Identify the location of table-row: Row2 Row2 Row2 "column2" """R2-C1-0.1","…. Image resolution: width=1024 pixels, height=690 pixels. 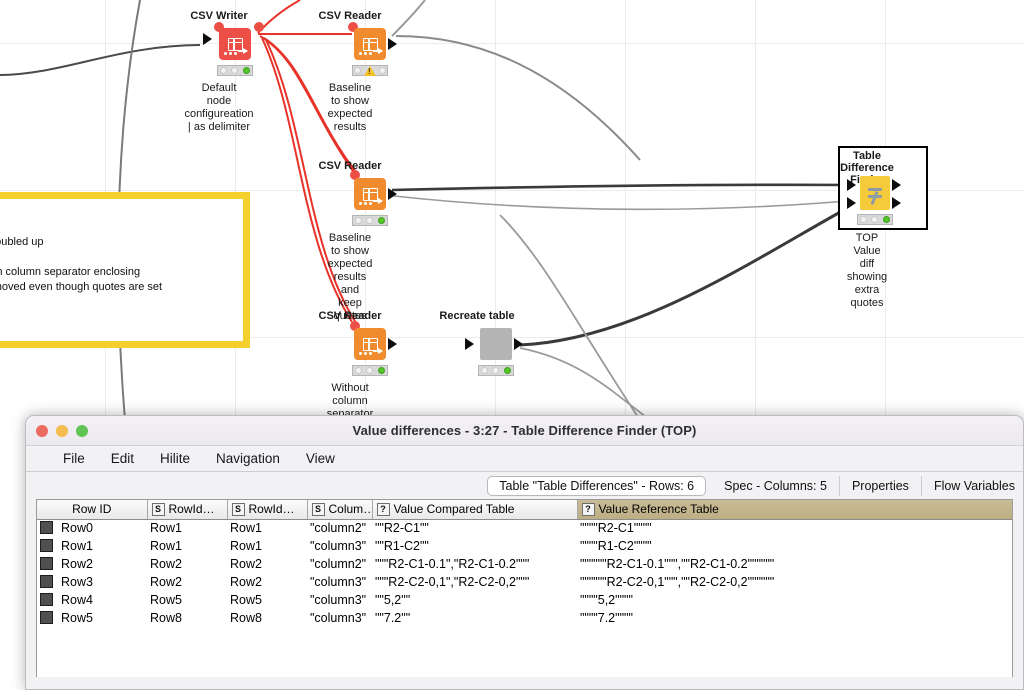
(524, 564).